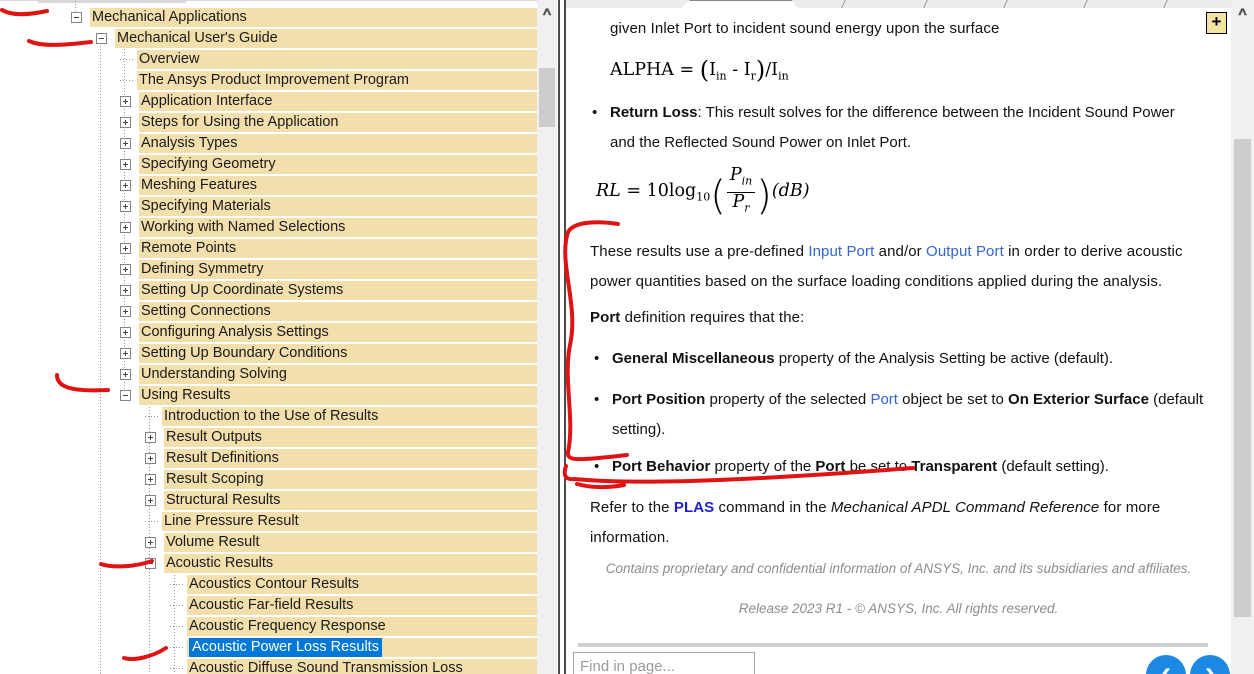  What do you see at coordinates (268, 185) in the screenshot?
I see `toc-item: Meshing Features` at bounding box center [268, 185].